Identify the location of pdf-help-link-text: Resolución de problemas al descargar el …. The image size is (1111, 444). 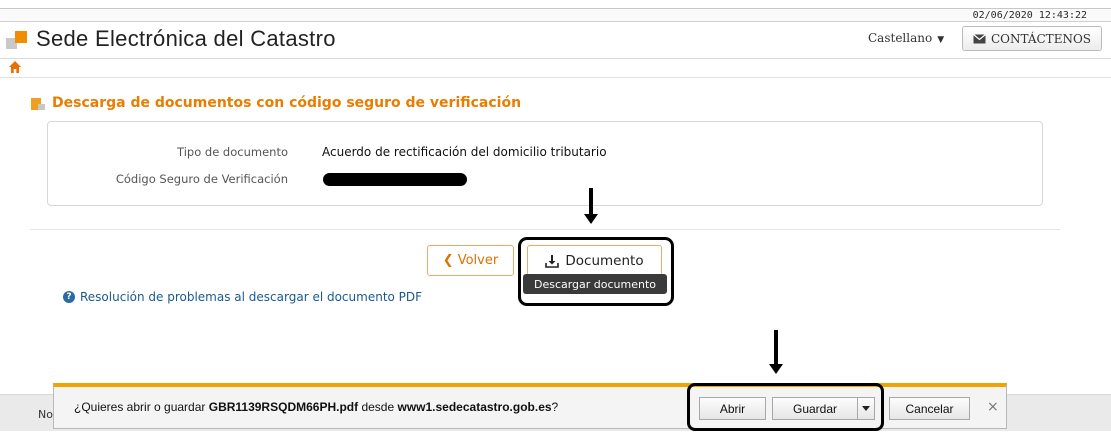
(251, 297).